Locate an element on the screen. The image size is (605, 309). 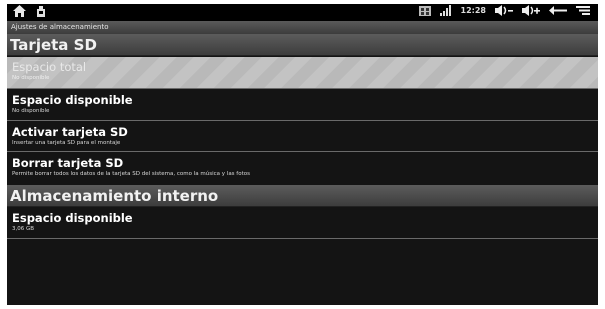
pref-title: Activar tarjeta SD is located at coordinates (70, 132).